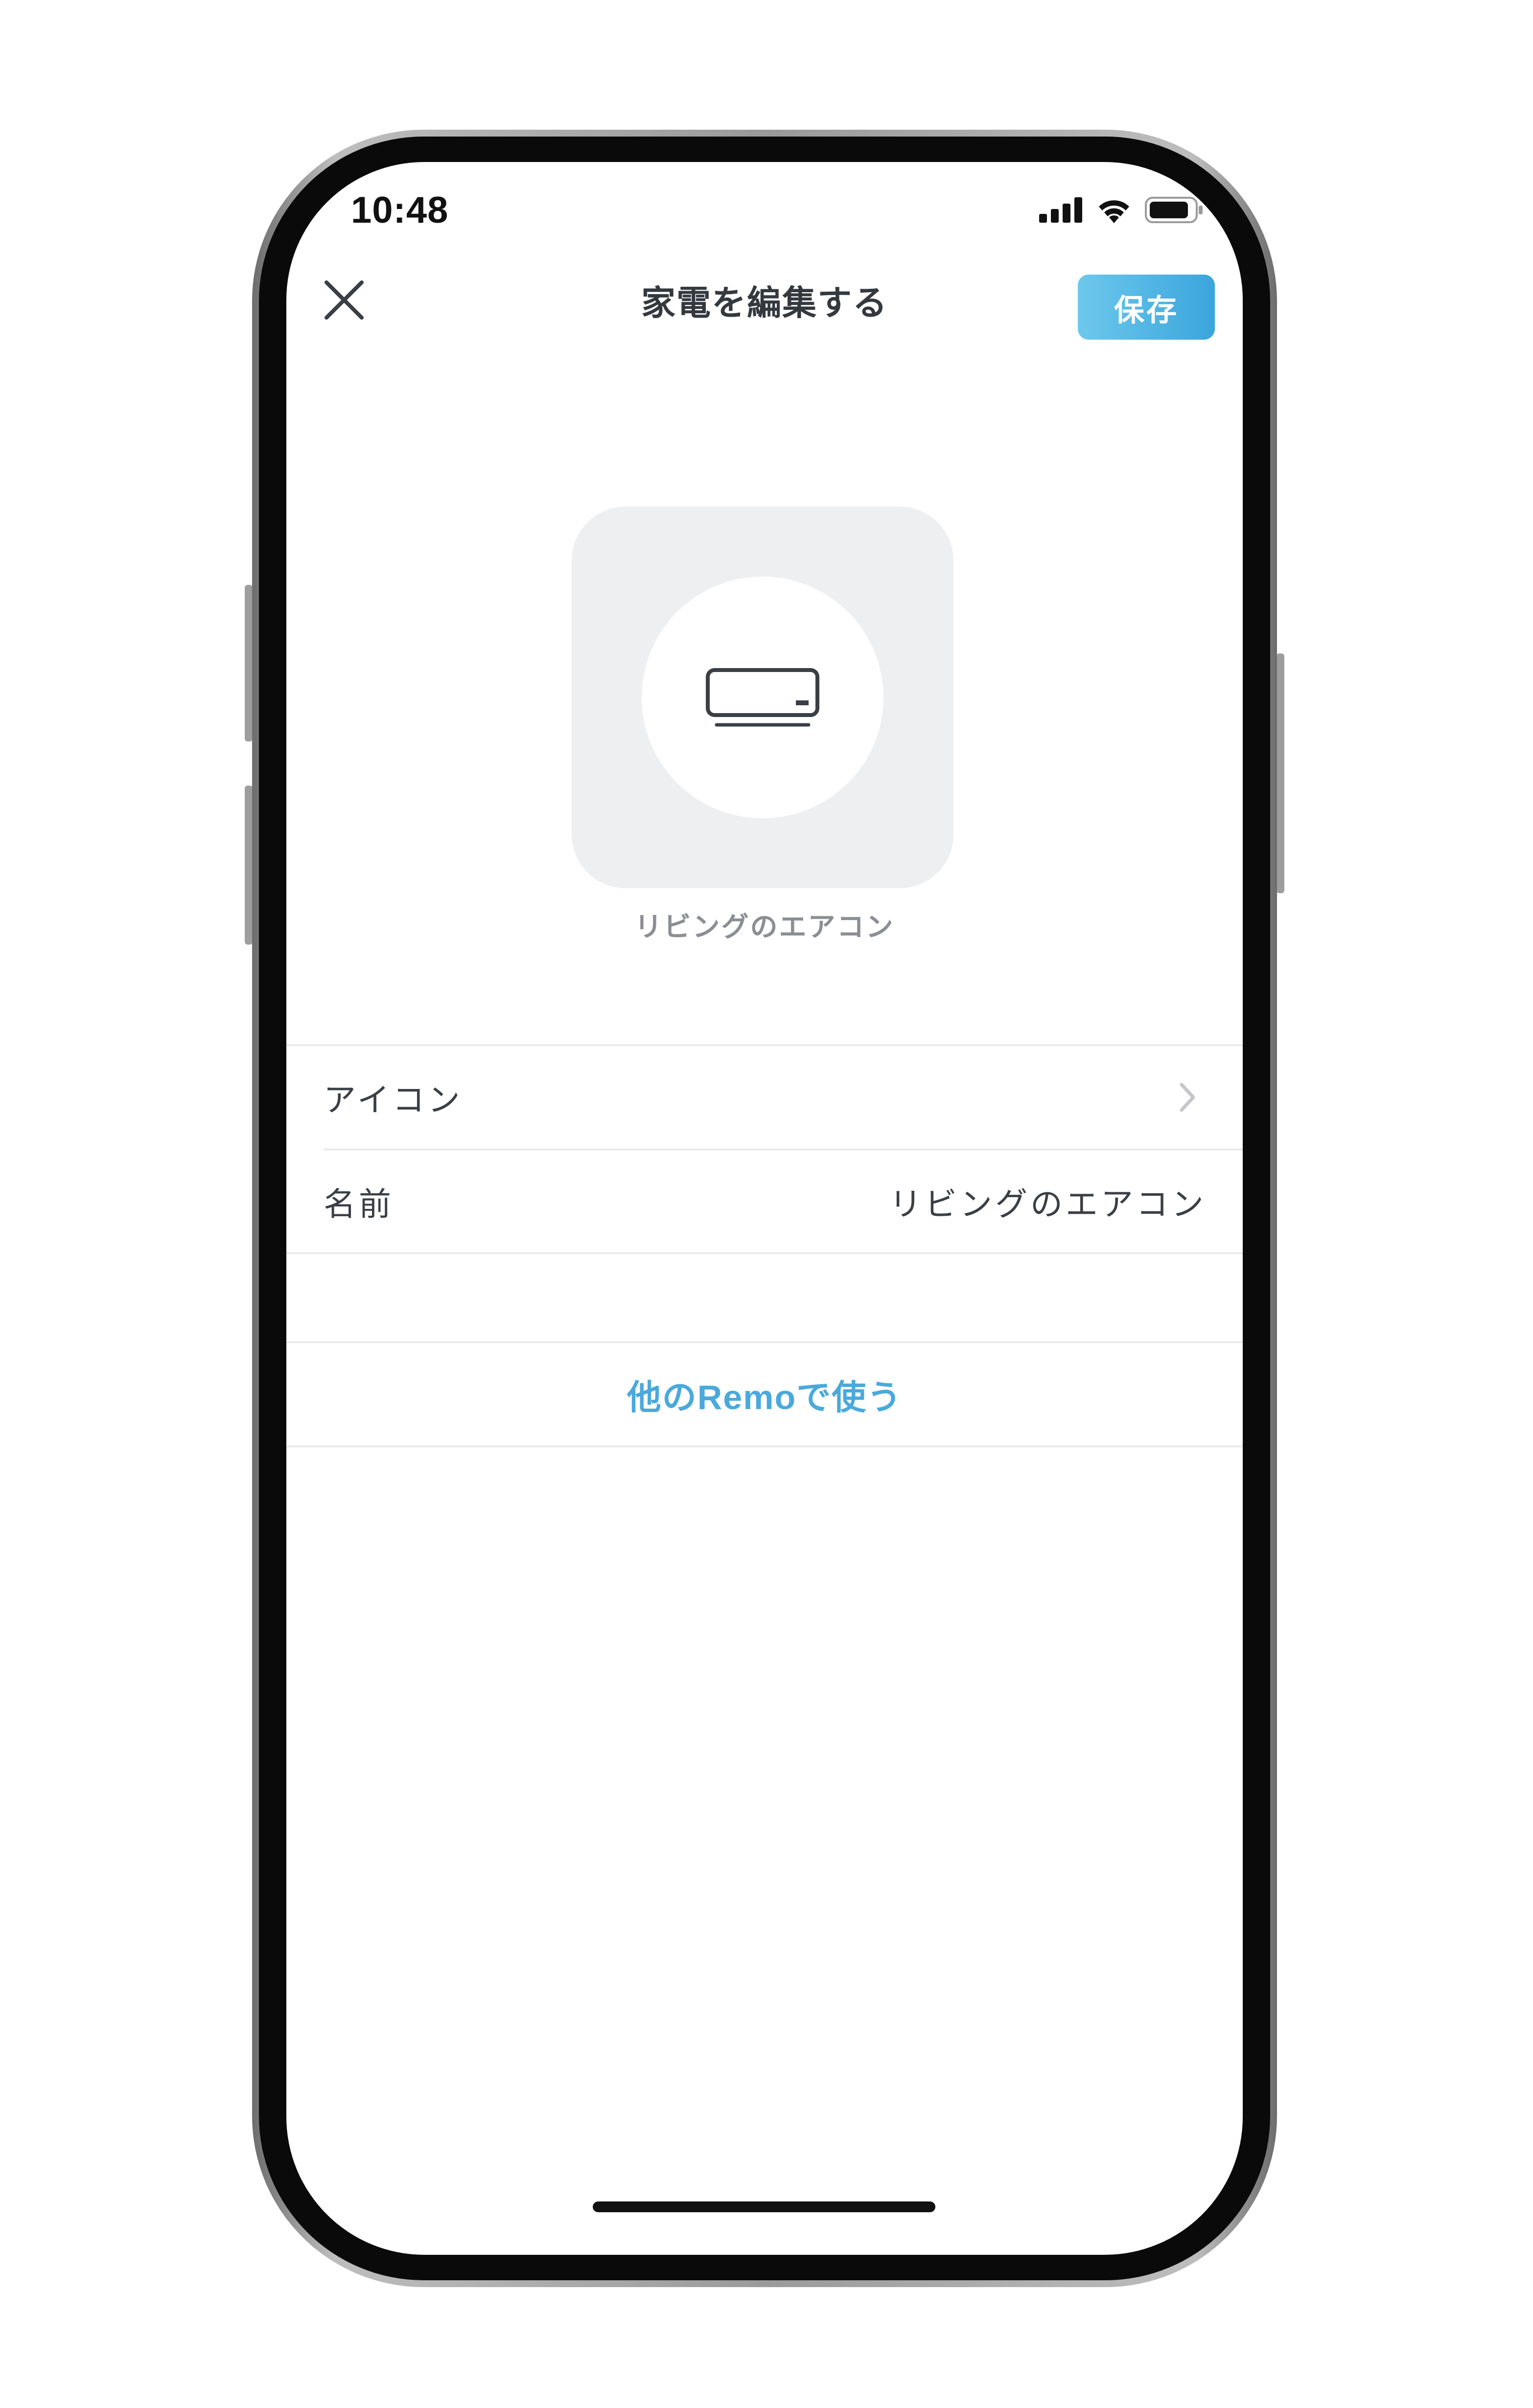  What do you see at coordinates (1147, 307) in the screenshot?
I see `save-button: 保存` at bounding box center [1147, 307].